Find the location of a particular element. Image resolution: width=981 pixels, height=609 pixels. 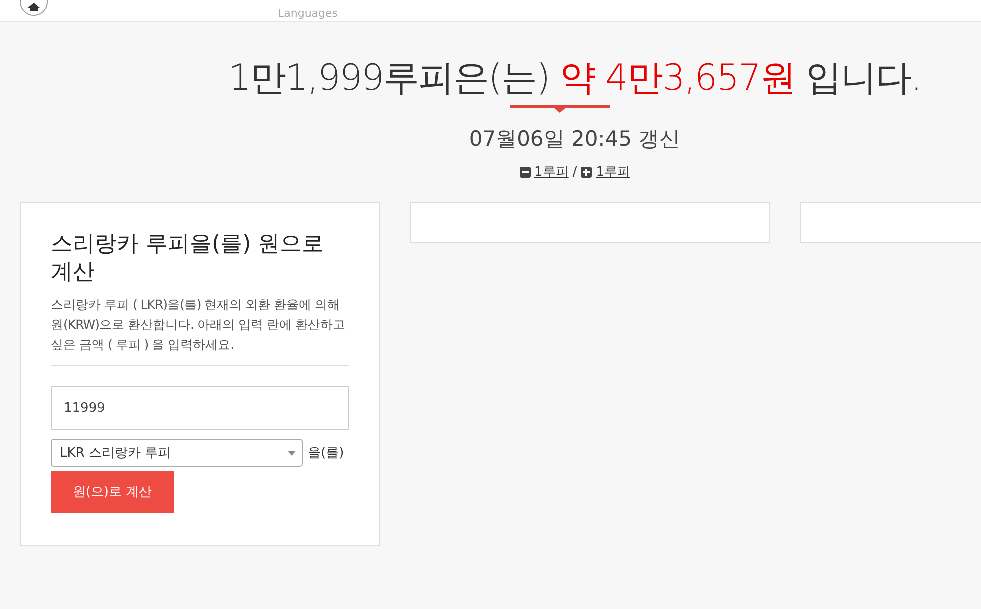

converter-title: 스리랑카 루피을(를) 원으로 계산 is located at coordinates (188, 259).